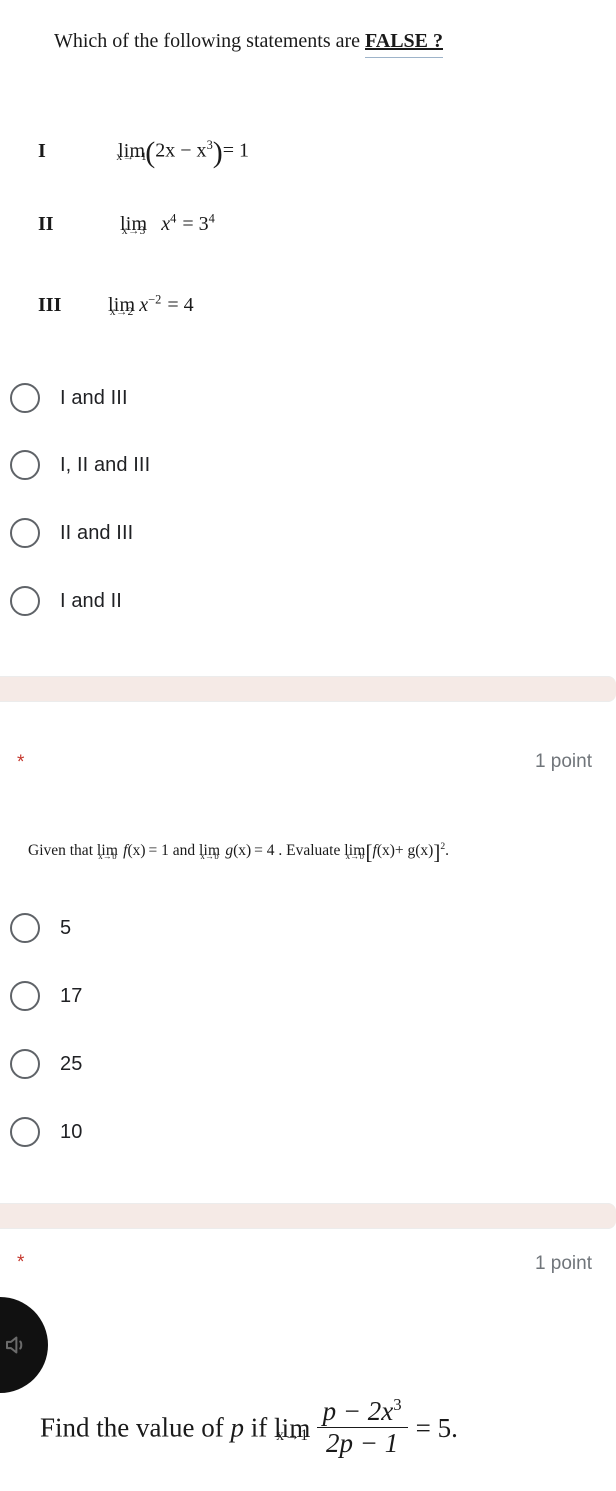 The height and width of the screenshot is (1491, 616). What do you see at coordinates (136, 851) in the screenshot?
I see `q2-arg-1: (x)` at bounding box center [136, 851].